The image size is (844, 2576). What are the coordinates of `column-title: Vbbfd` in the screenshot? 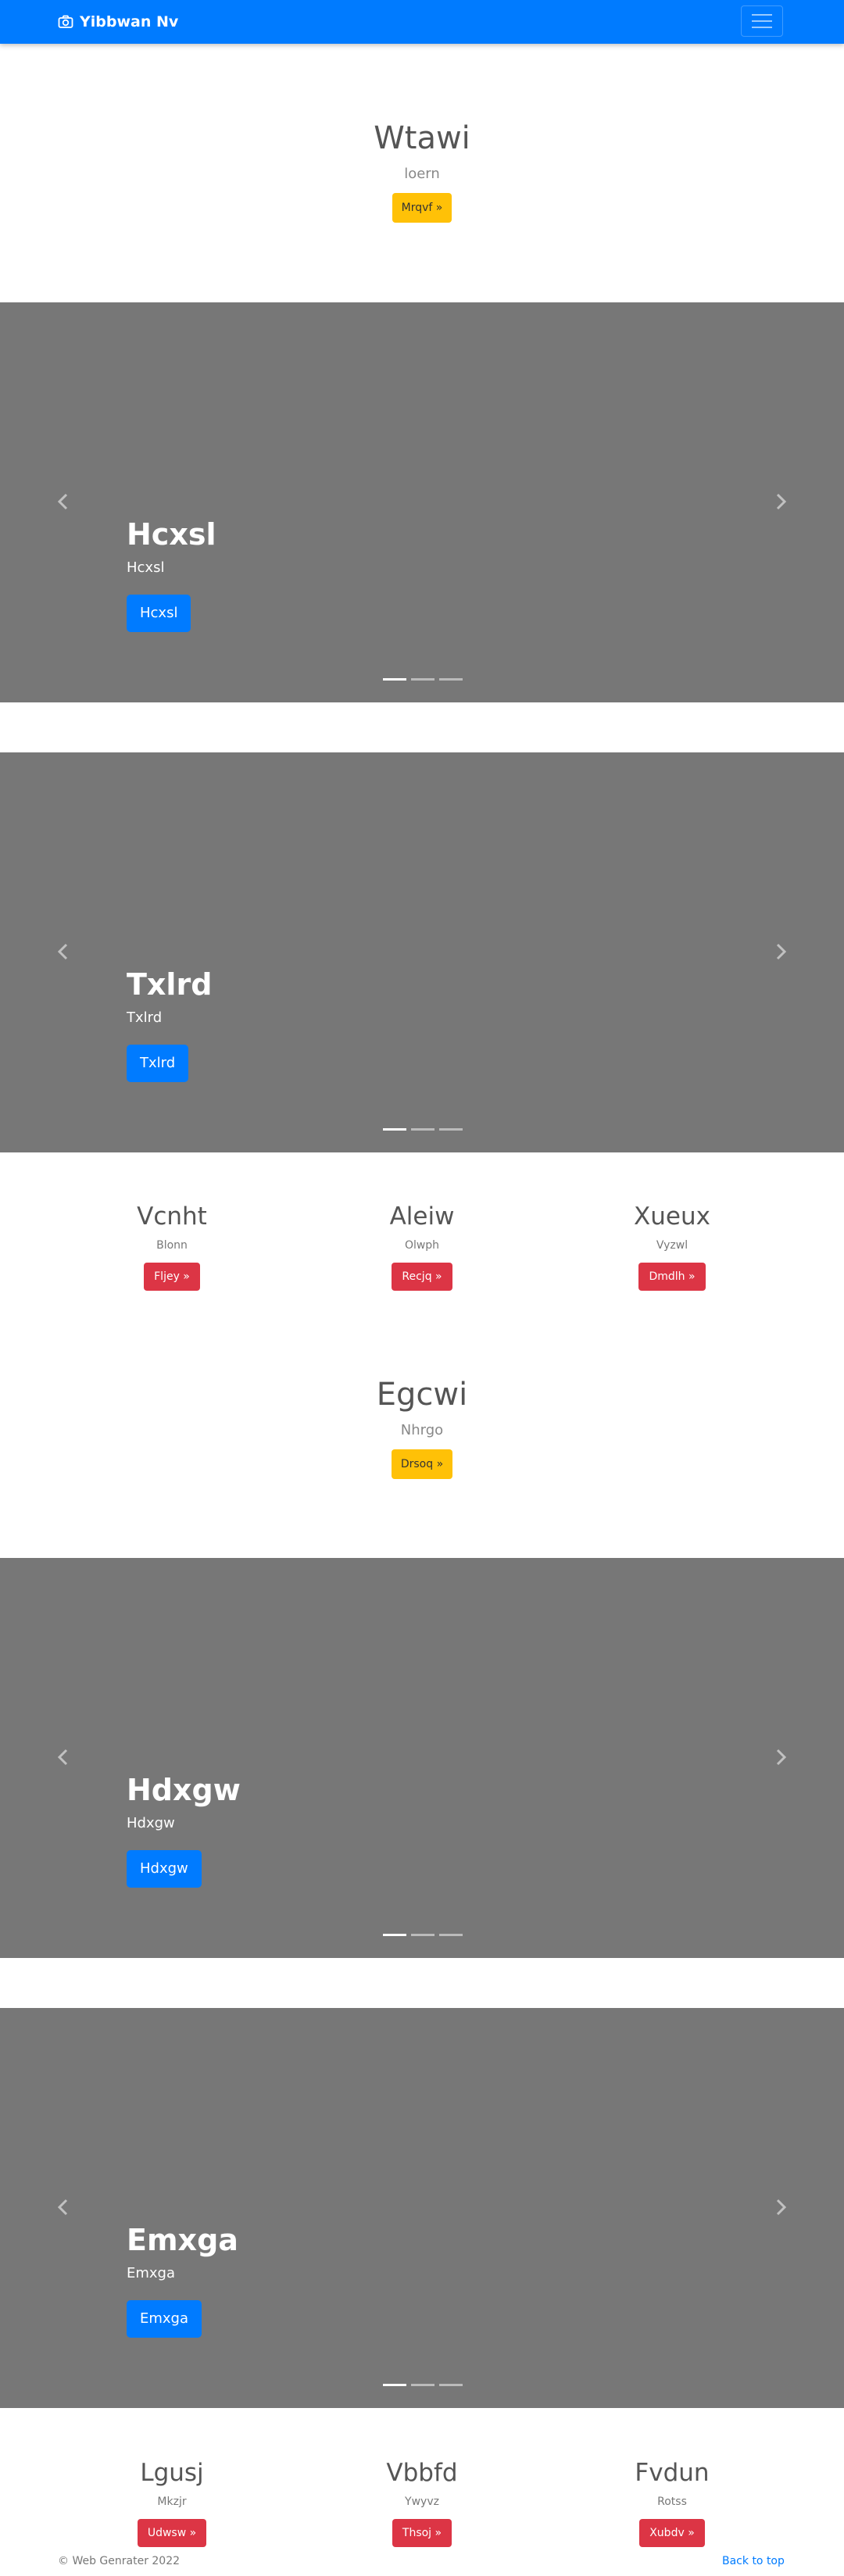 It's located at (422, 2473).